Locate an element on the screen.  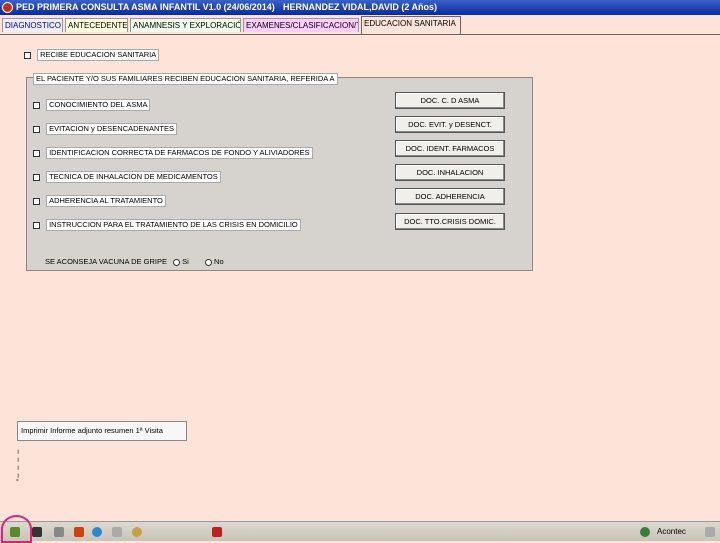
receive-education-label: RECIBE EDUCACION SANITARIA is located at coordinates (98, 55).